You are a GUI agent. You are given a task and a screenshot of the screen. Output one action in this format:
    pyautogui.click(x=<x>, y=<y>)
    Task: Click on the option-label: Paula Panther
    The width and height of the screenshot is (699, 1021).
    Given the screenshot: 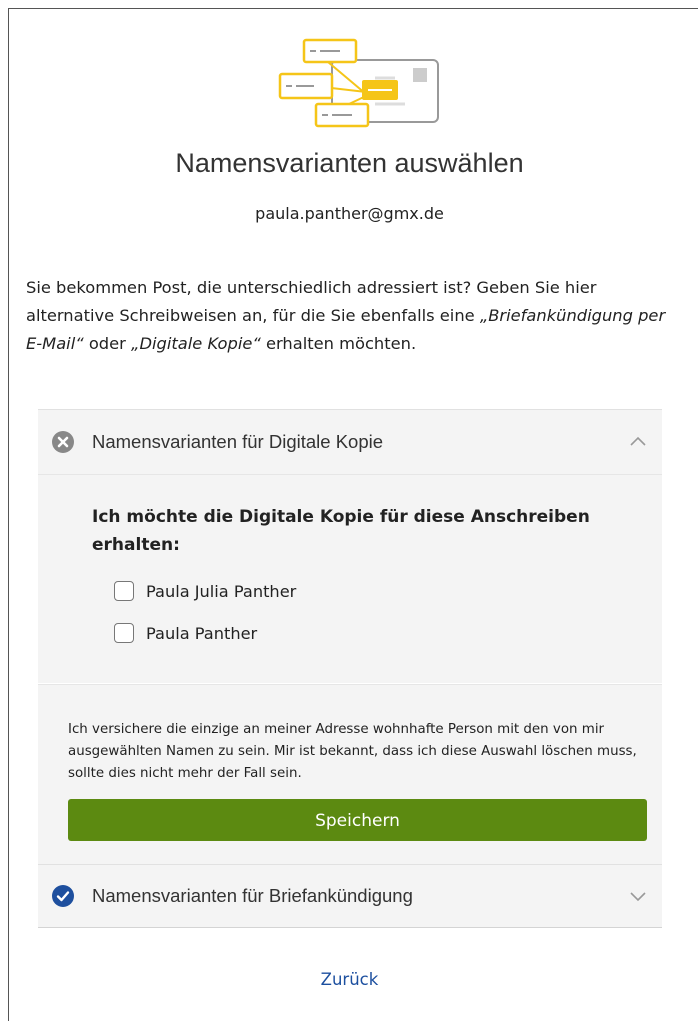 What is the action you would take?
    pyautogui.click(x=202, y=633)
    